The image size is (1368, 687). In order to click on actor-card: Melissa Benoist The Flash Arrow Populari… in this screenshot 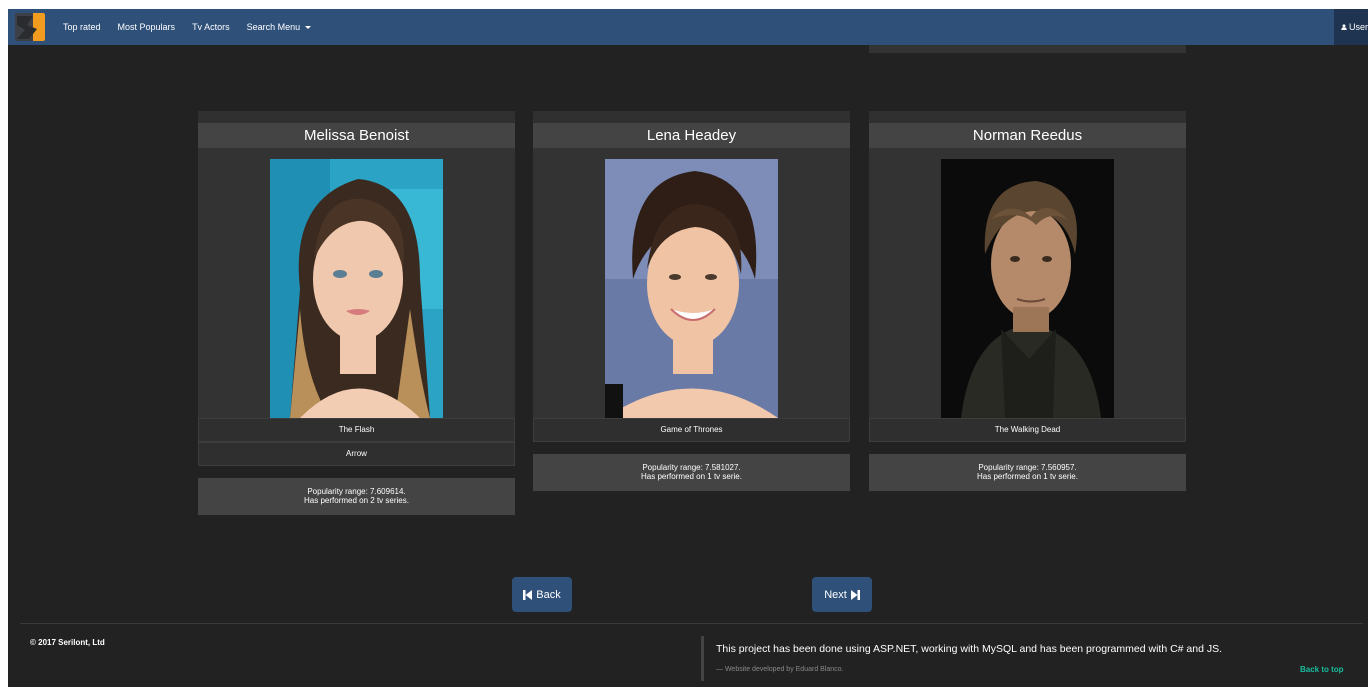, I will do `click(356, 313)`.